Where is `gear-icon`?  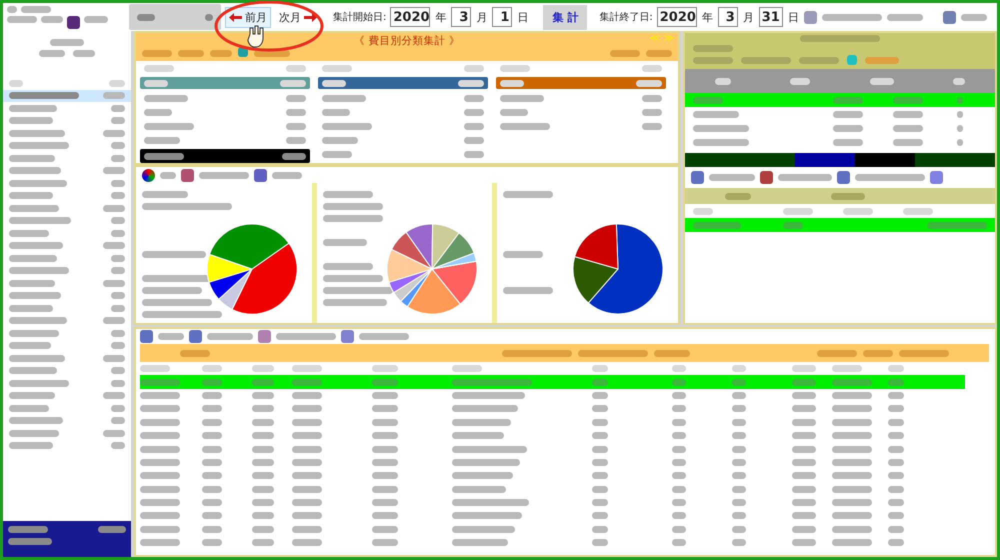 gear-icon is located at coordinates (810, 17).